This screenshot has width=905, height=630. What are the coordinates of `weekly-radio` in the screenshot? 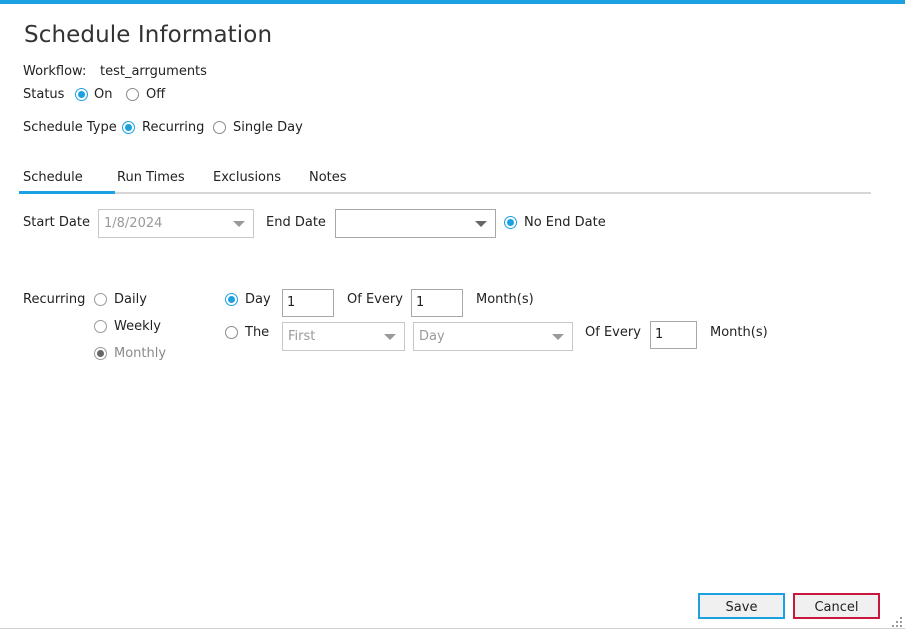 It's located at (100, 326).